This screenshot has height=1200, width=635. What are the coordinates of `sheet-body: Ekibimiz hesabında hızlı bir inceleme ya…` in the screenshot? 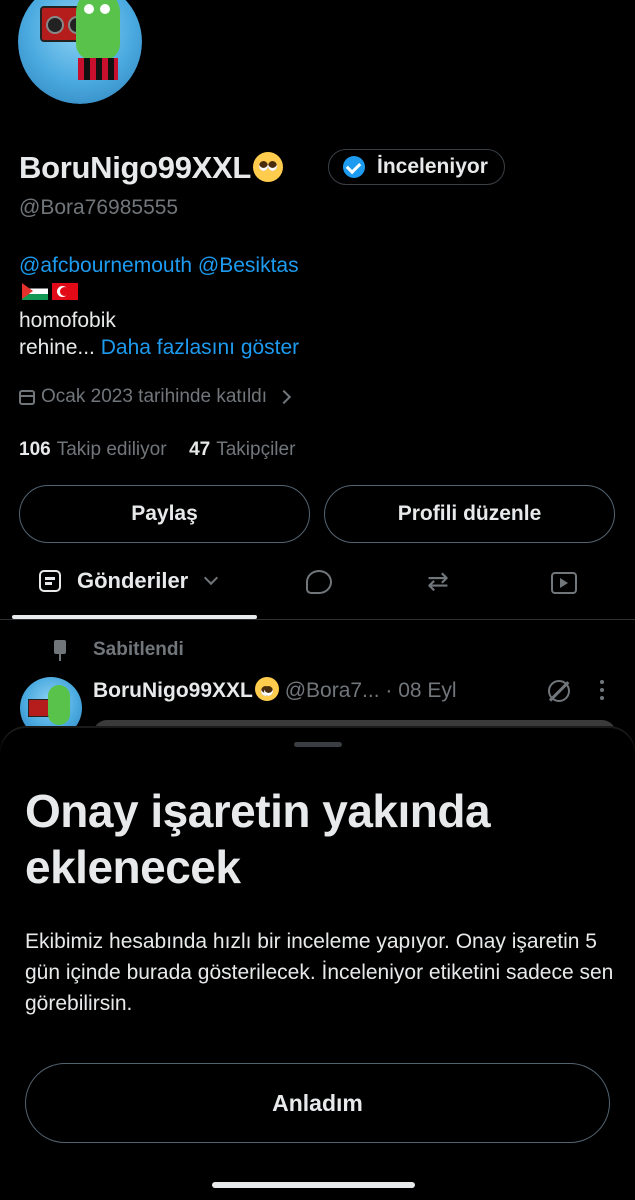 It's located at (319, 972).